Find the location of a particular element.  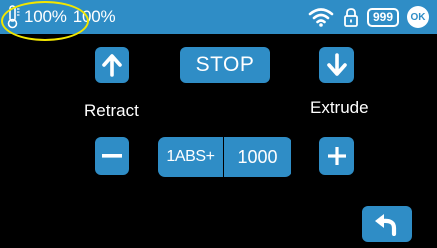

extrude-button is located at coordinates (336, 65).